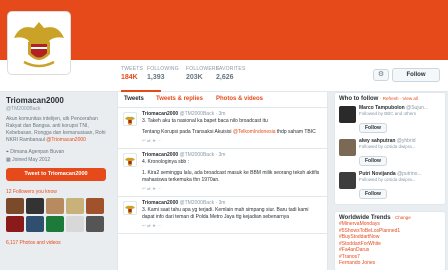 This screenshot has height=270, width=448. Describe the element at coordinates (239, 99) in the screenshot. I see `tab-photos-videos: Photos & videos` at that location.